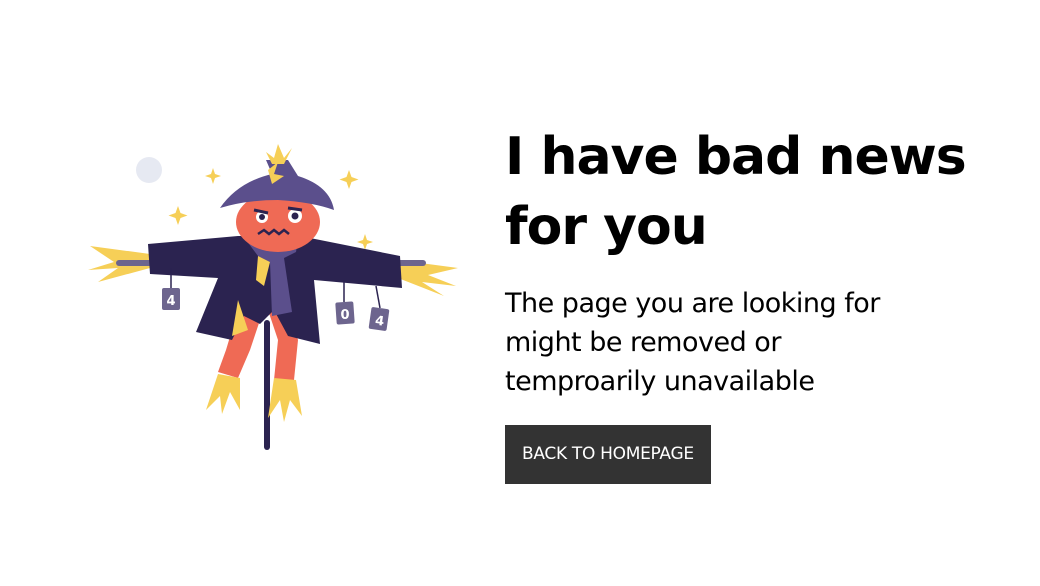 This screenshot has height=586, width=1040. I want to click on page-title: I have bad news for you, so click(736, 192).